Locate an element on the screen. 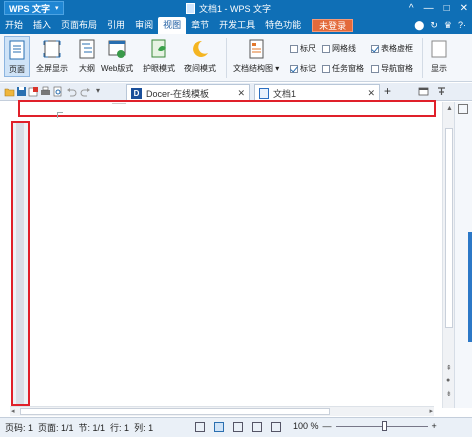  zoom-slider is located at coordinates (381, 425).